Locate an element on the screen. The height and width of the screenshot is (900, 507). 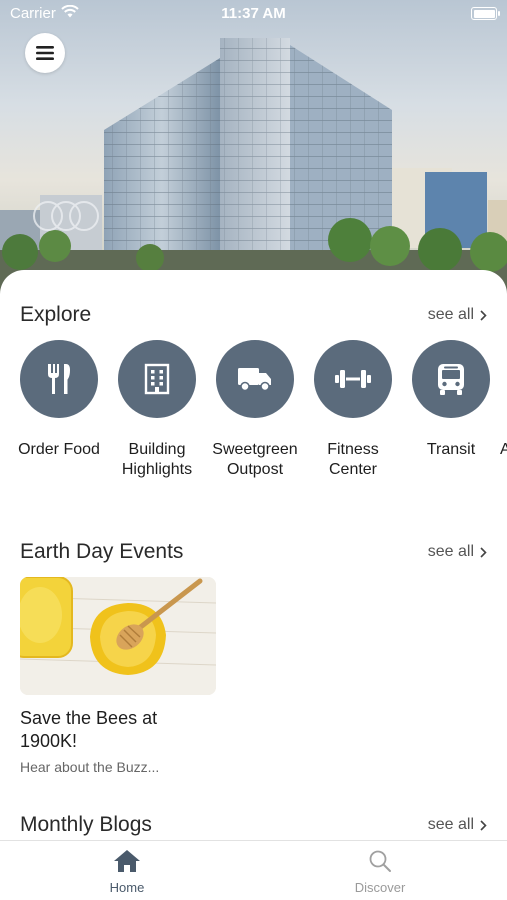
explore-item-label: Building Highlights is located at coordinates (157, 459).